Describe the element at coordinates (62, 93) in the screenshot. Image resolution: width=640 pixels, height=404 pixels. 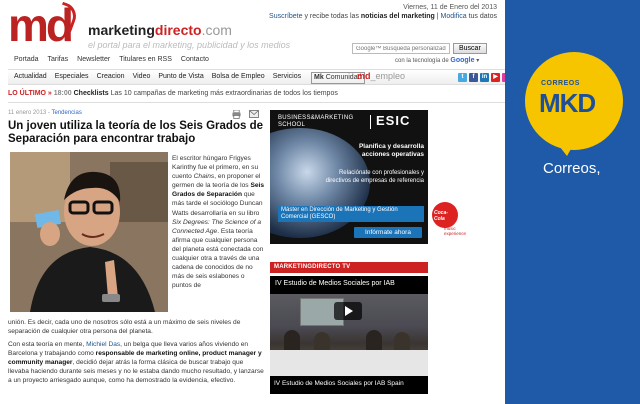
I see `ticker-time: 18:00` at that location.